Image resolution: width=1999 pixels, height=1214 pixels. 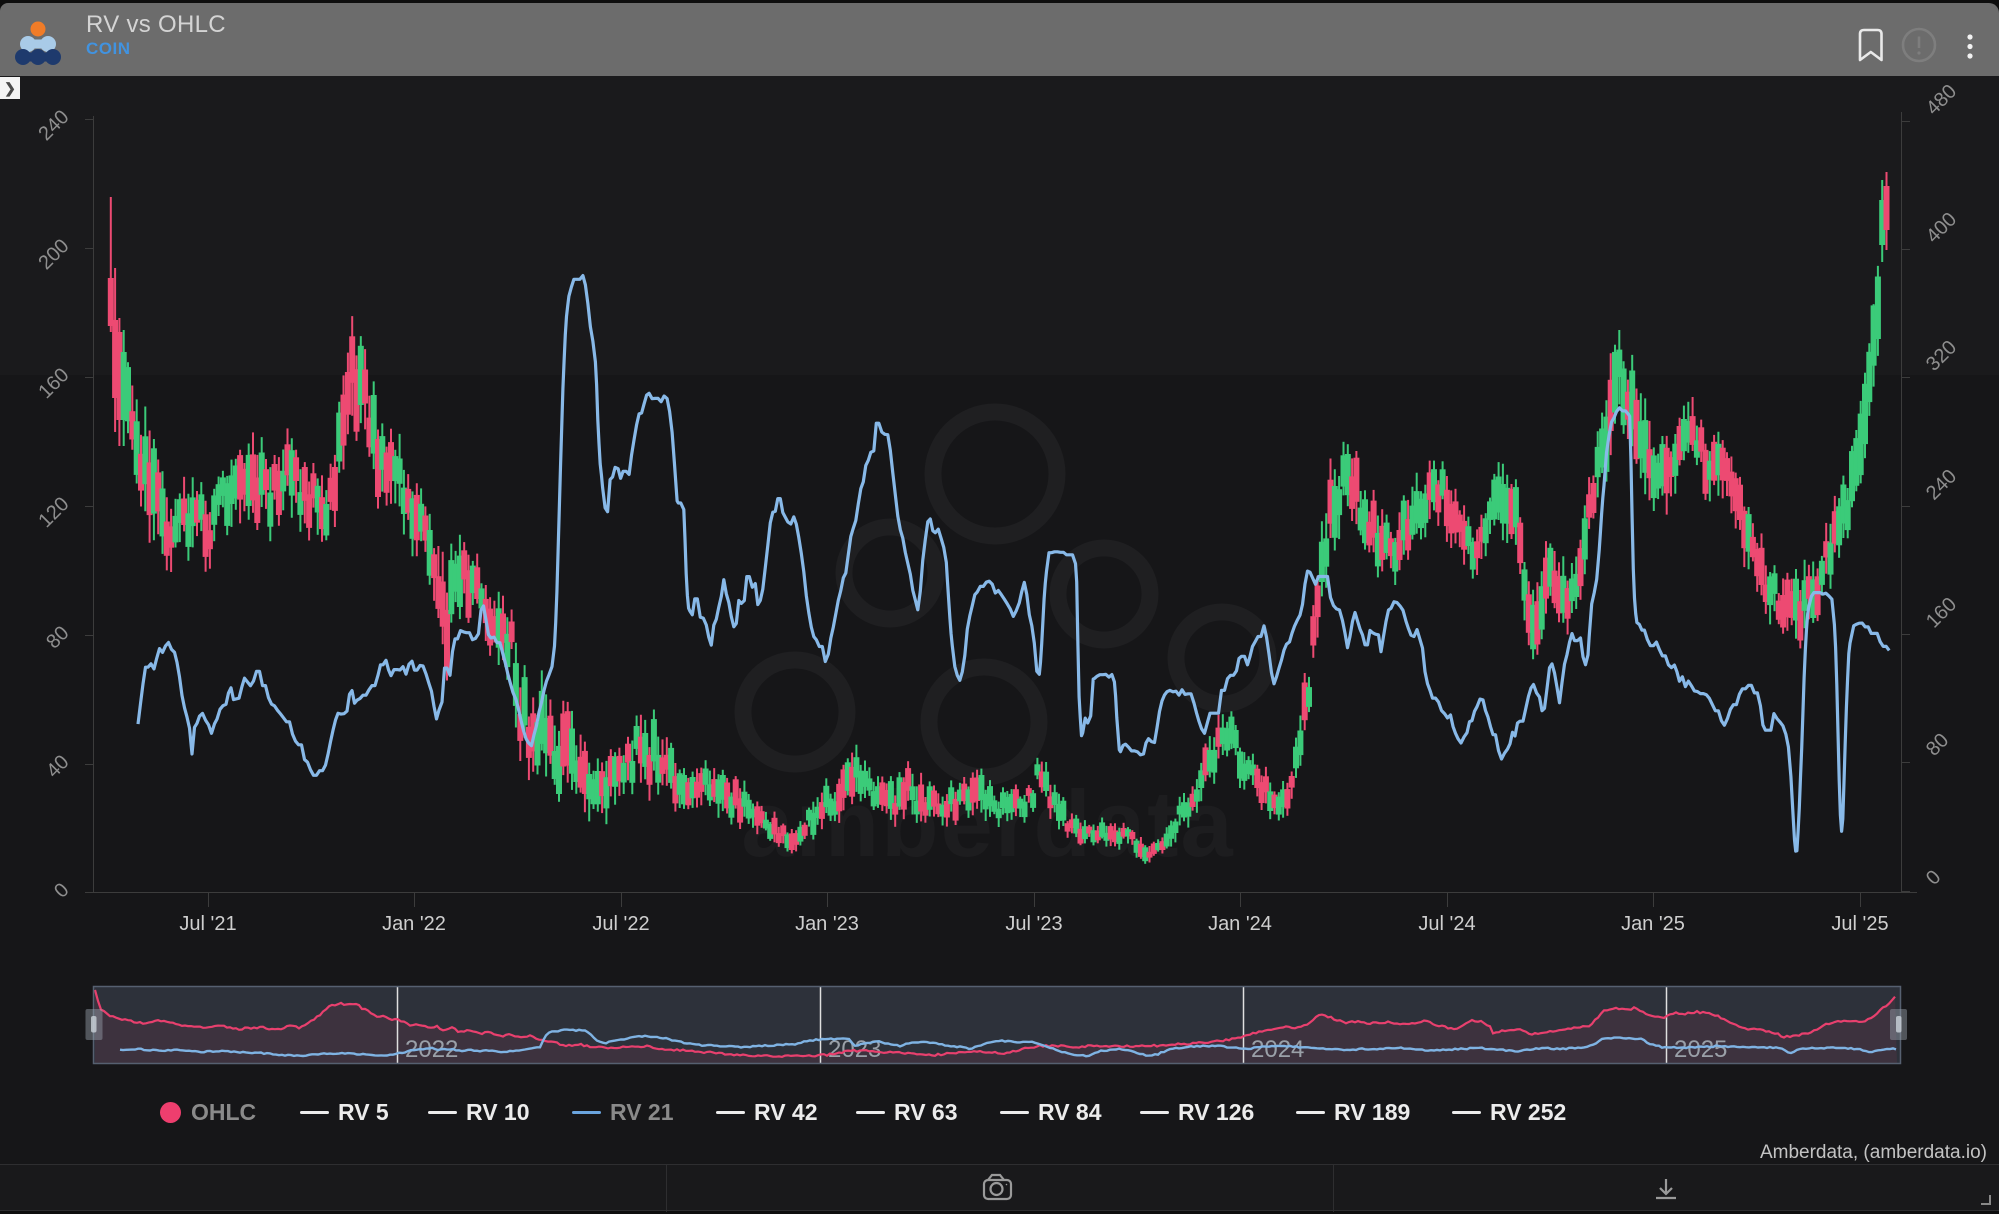 I want to click on svg-text: 240, so click(x=1941, y=484).